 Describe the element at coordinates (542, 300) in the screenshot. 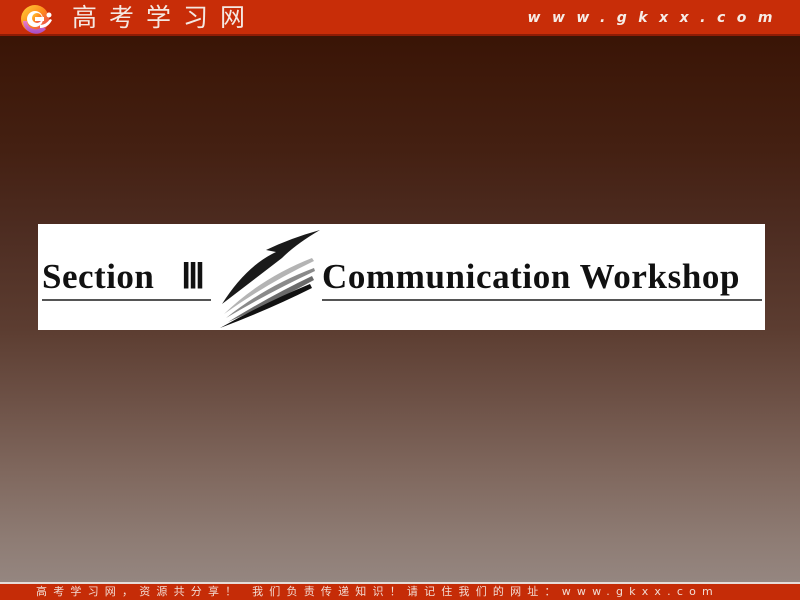

I see `title-underline` at that location.